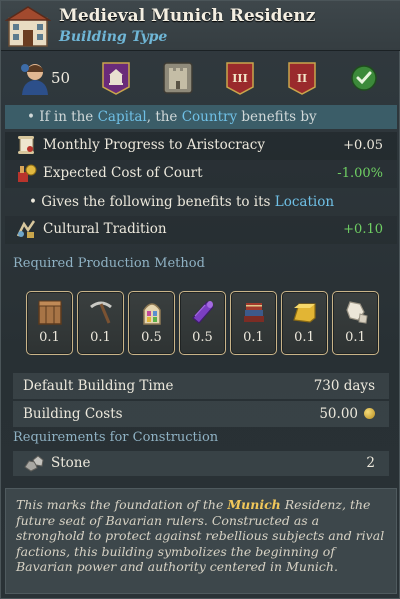 The height and width of the screenshot is (599, 400). What do you see at coordinates (201, 230) in the screenshot?
I see `modifier-row: Cultural Tradition +0.10` at bounding box center [201, 230].